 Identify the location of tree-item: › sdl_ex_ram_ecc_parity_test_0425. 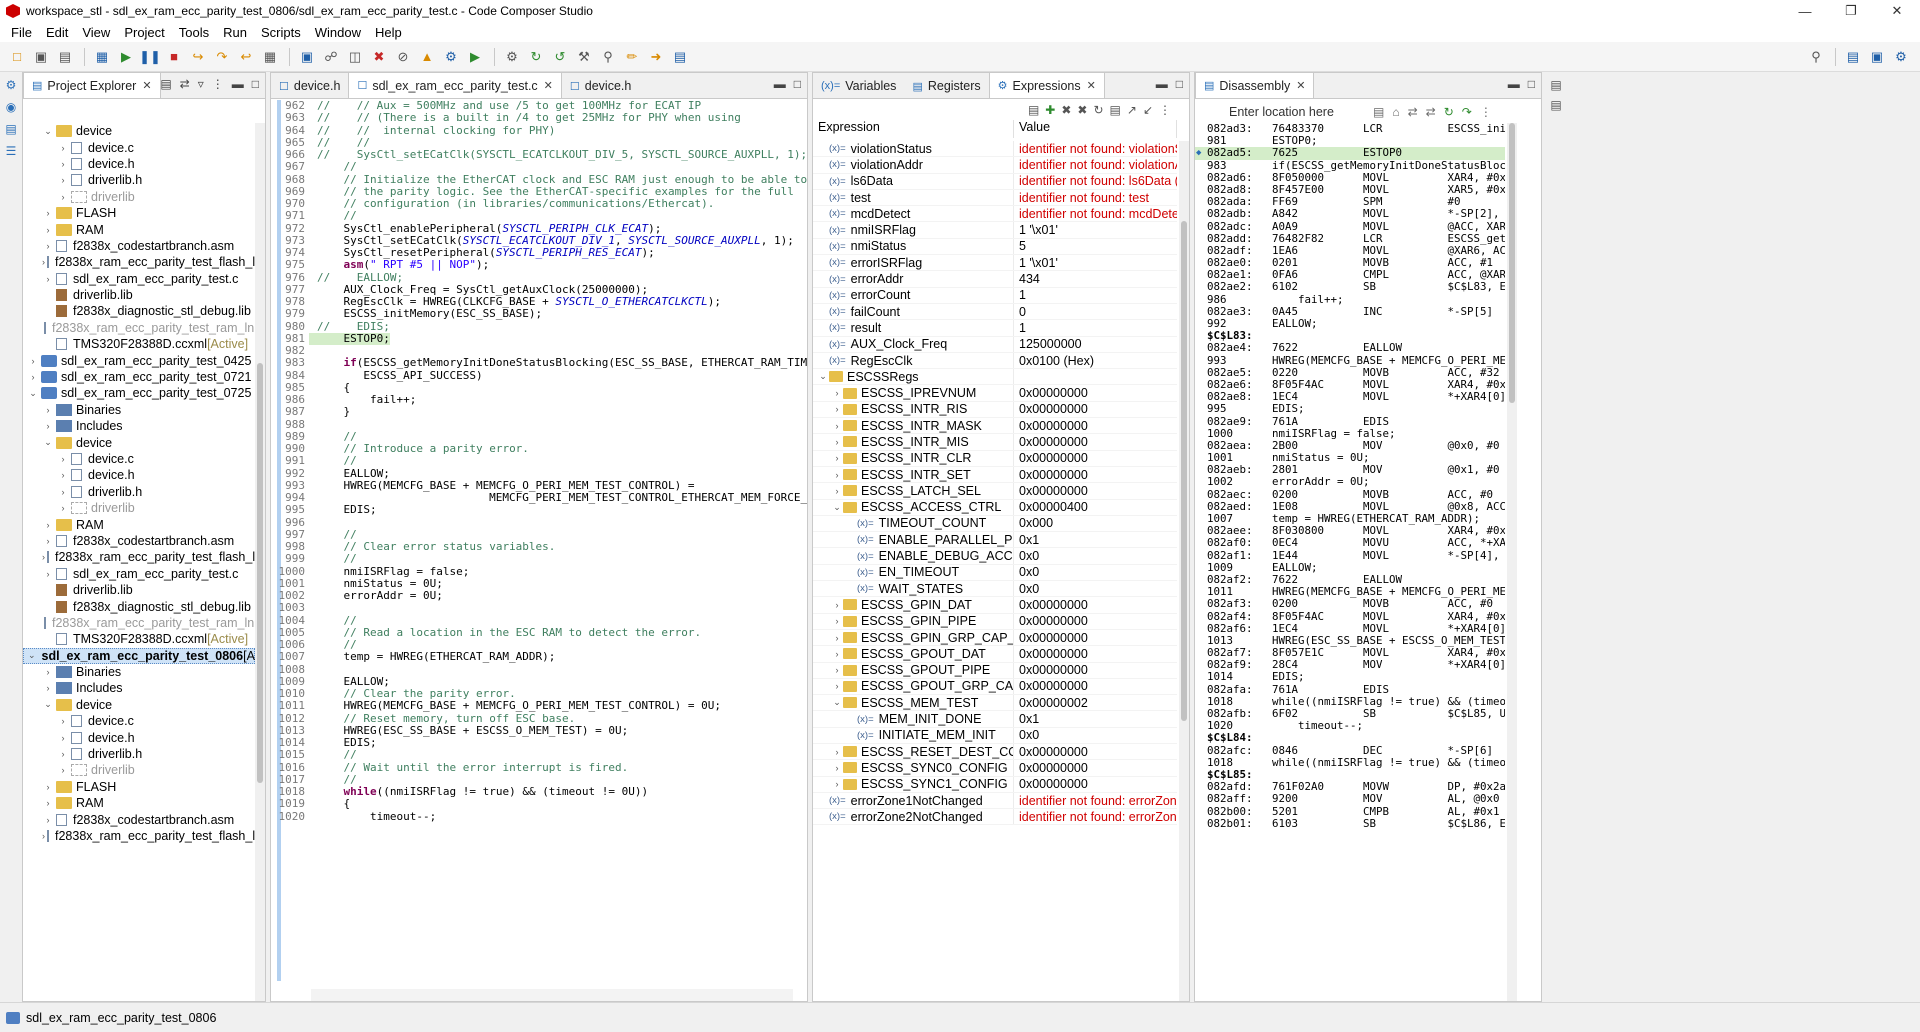
(139, 360).